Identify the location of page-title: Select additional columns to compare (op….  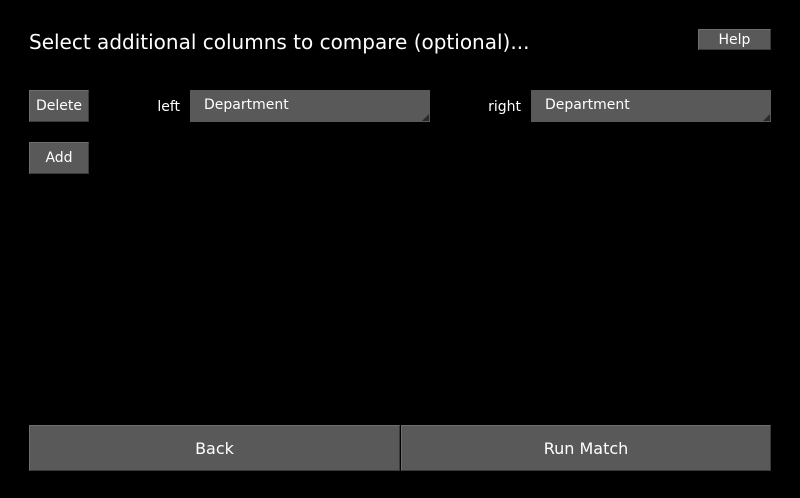
(279, 42).